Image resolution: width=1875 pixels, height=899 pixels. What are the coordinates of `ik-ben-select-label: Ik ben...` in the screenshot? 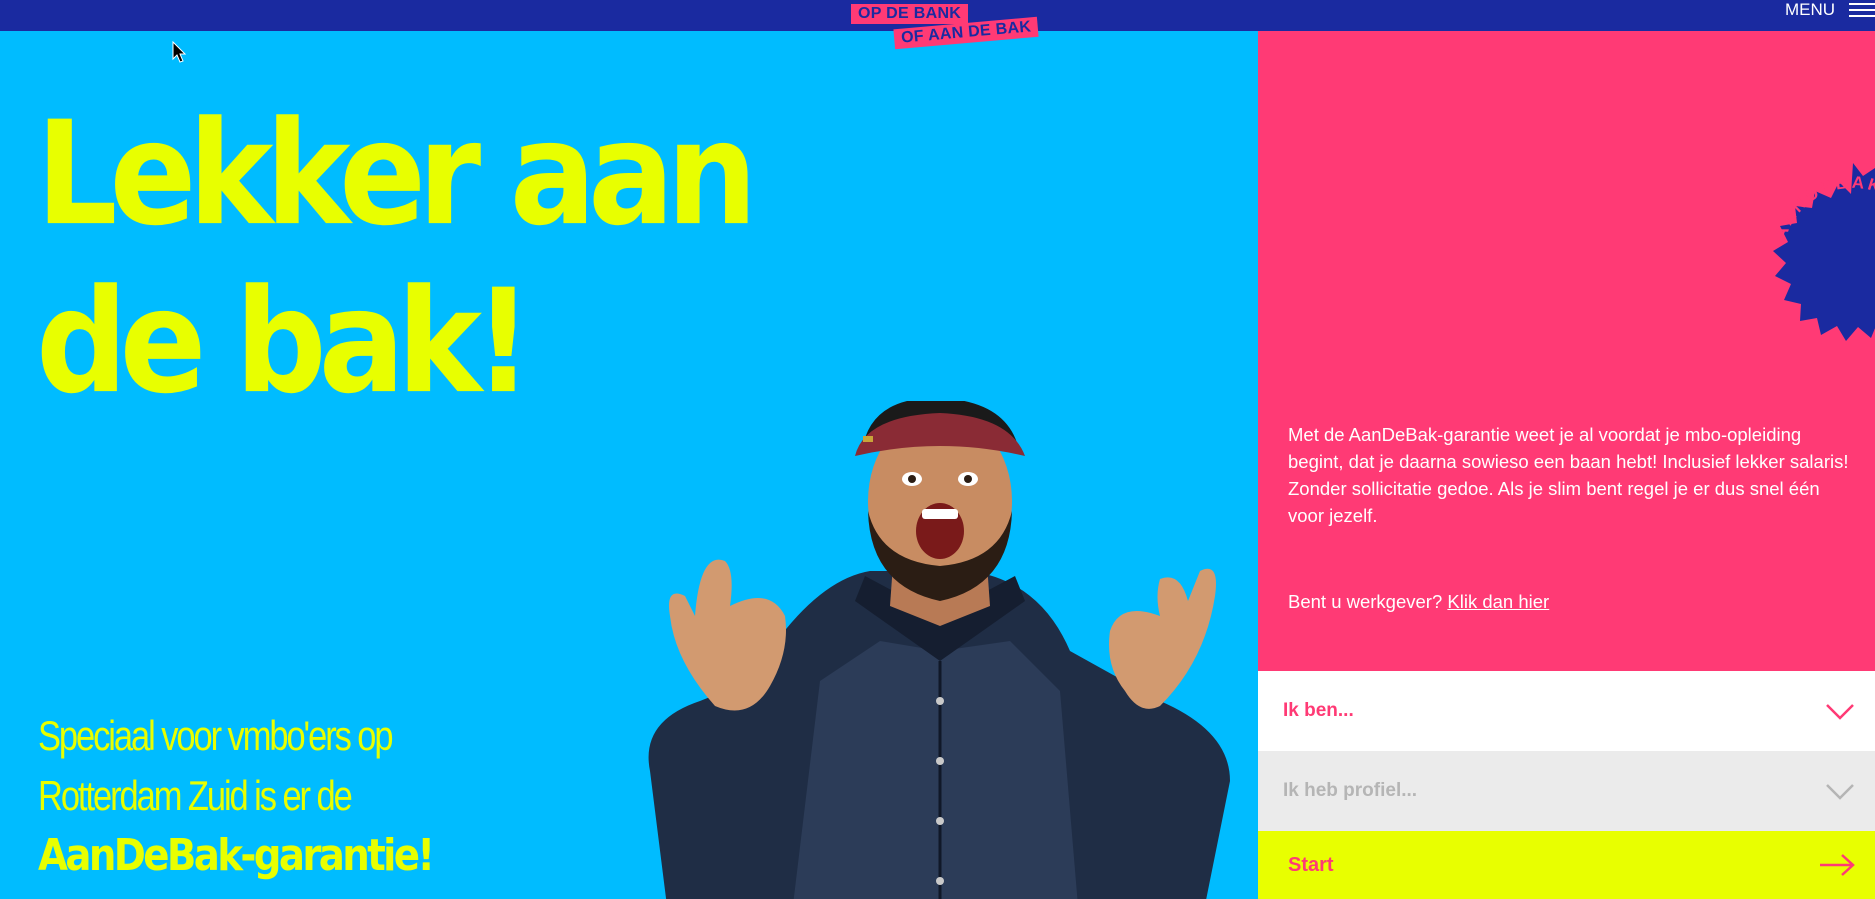 It's located at (1318, 710).